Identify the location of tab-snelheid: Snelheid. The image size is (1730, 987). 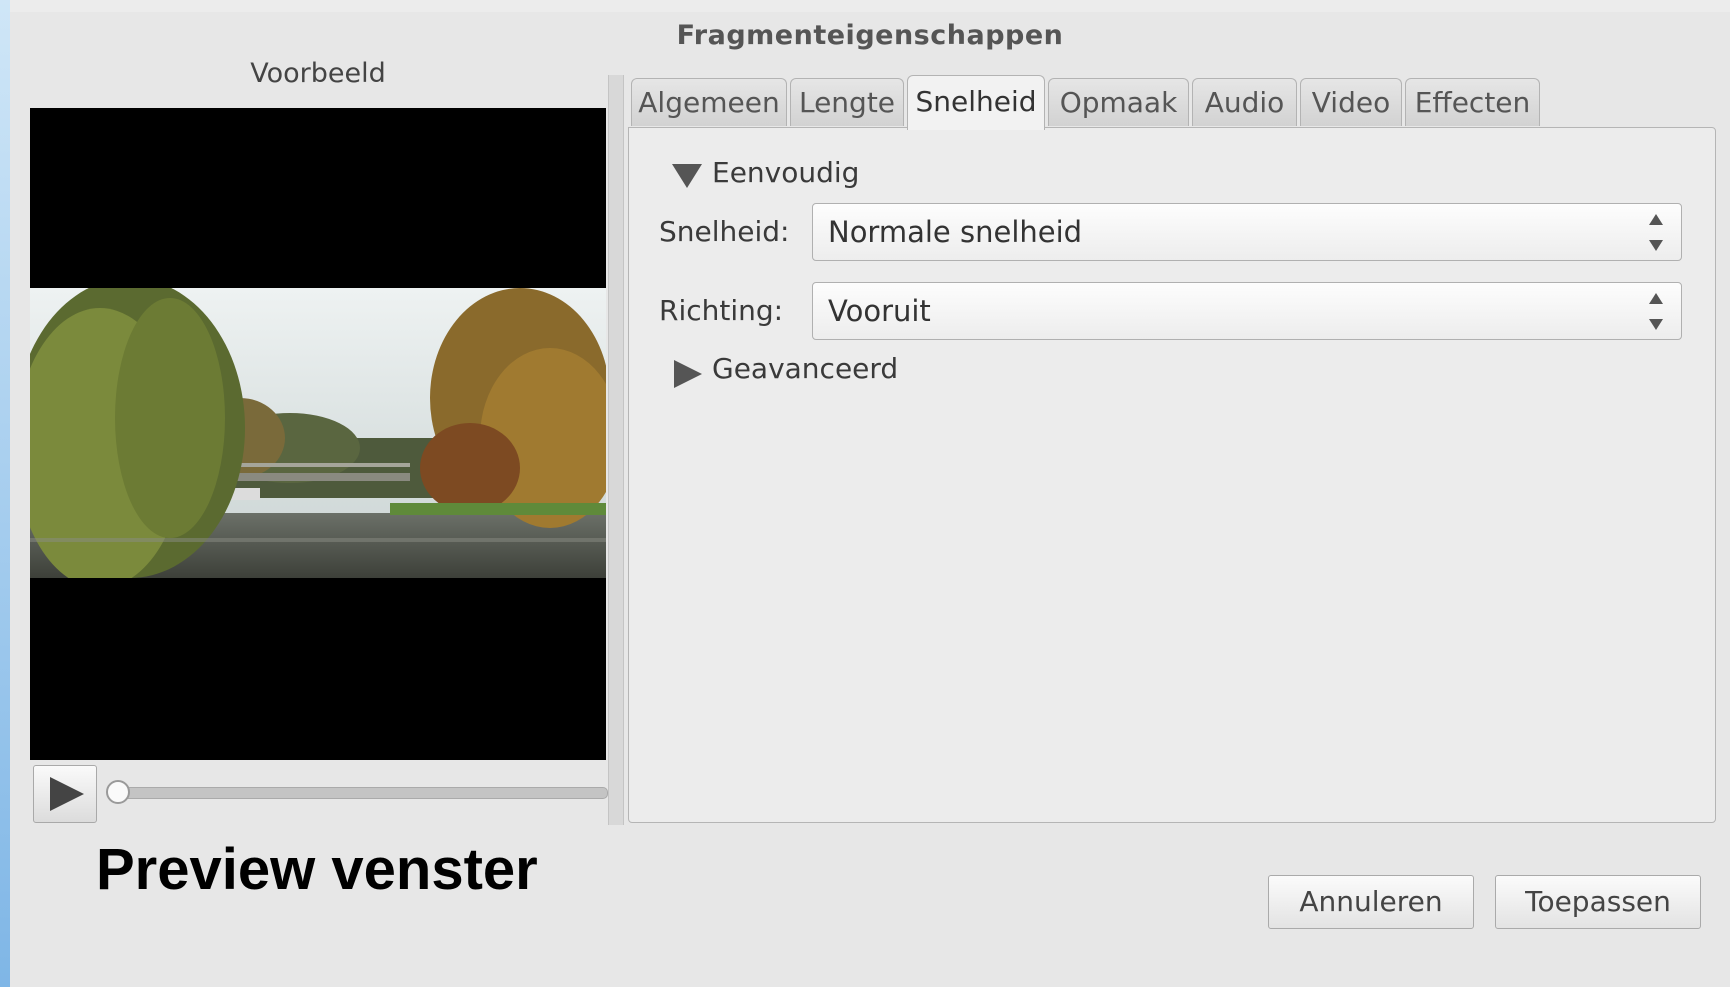
(976, 102).